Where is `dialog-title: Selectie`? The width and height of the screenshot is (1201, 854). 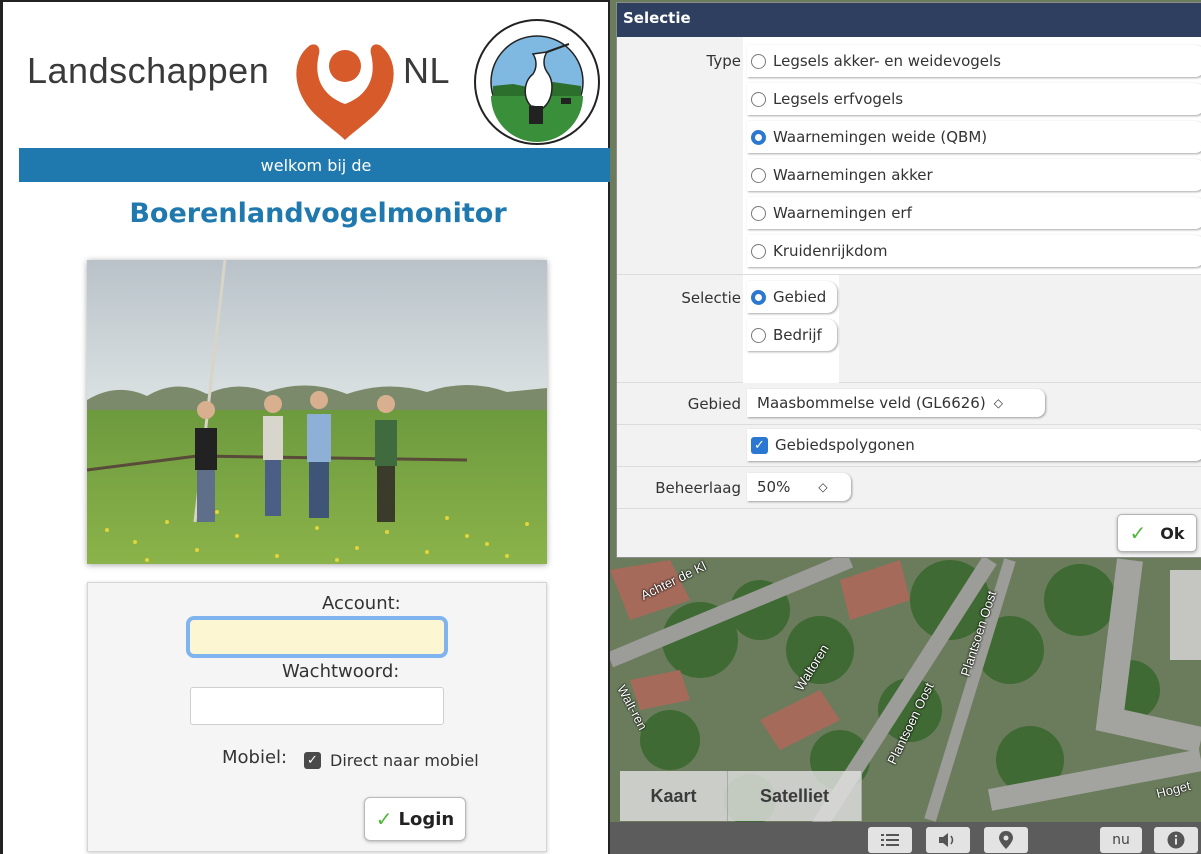 dialog-title: Selectie is located at coordinates (909, 20).